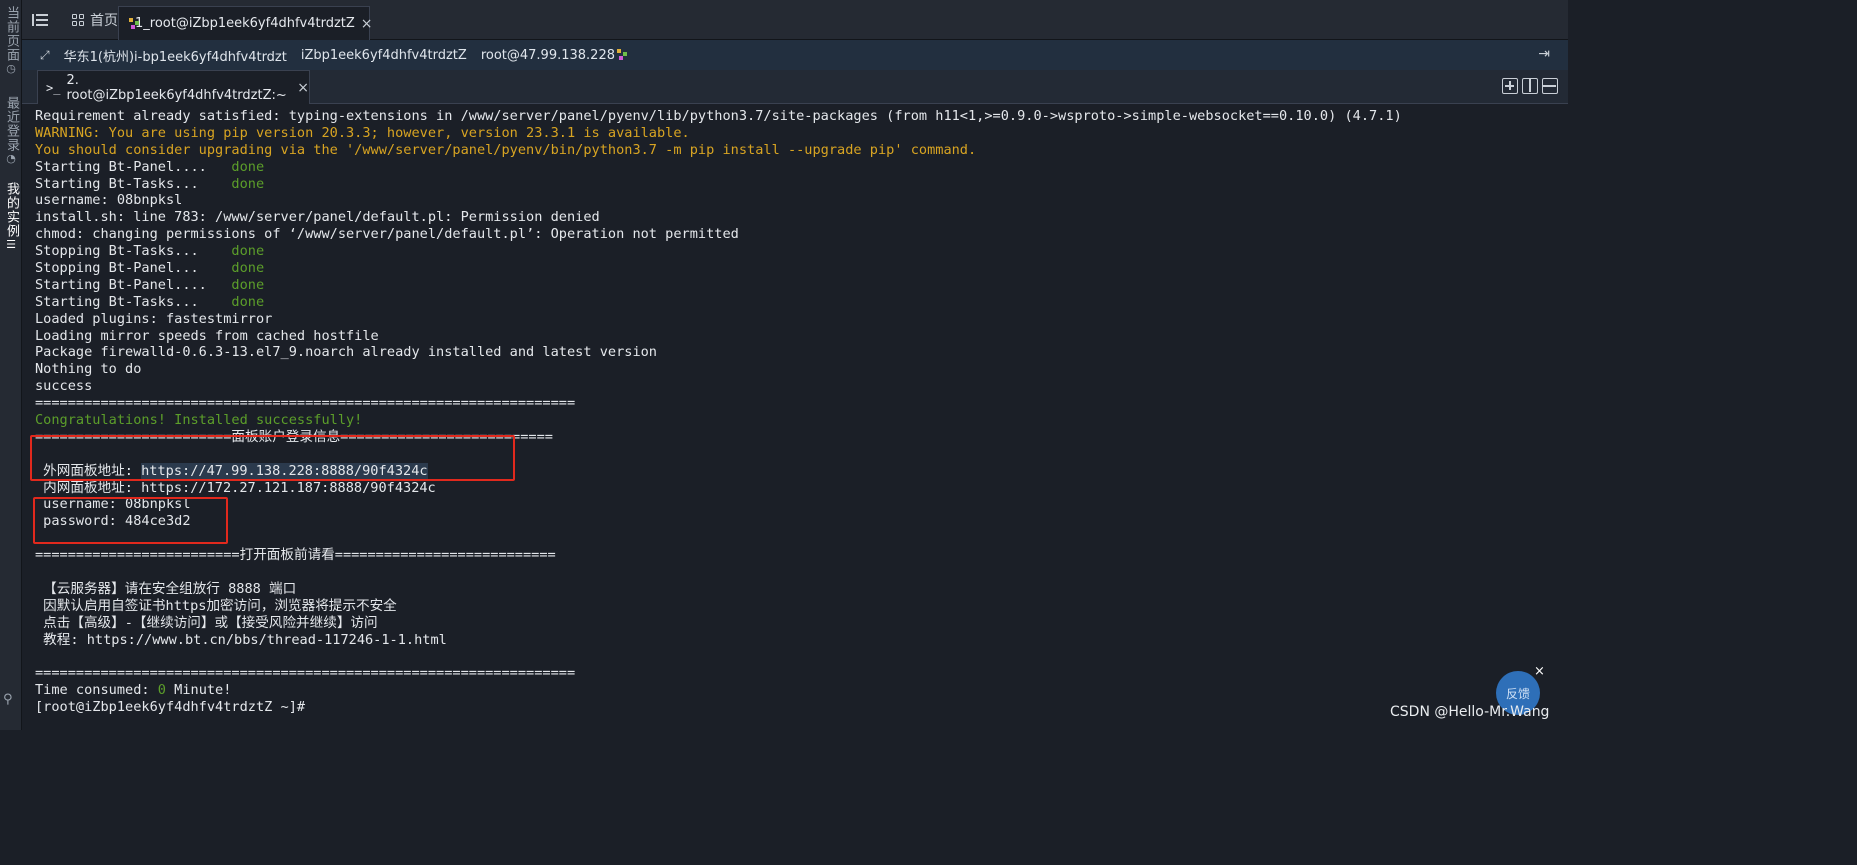  I want to click on terminal-line: [root@iZbp1eek6yf4dhfv4trdztZ ~]#, so click(170, 707).